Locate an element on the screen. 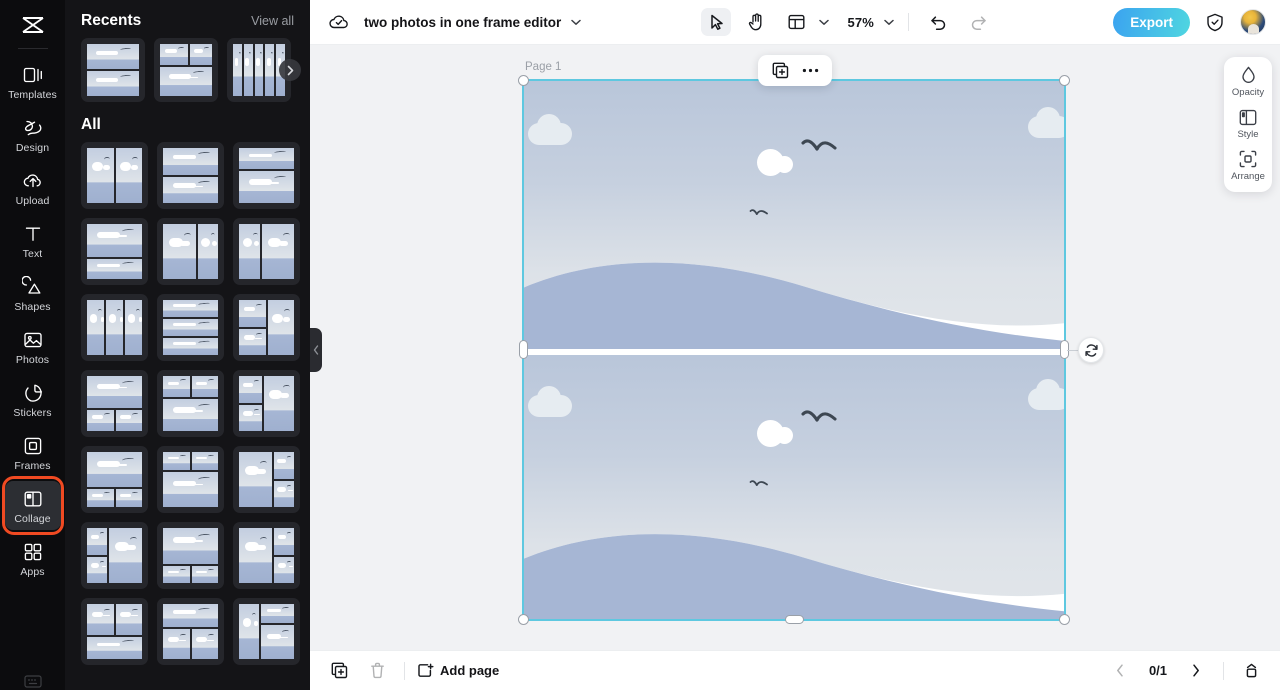 This screenshot has width=1280, height=690. design-icon is located at coordinates (33, 128).